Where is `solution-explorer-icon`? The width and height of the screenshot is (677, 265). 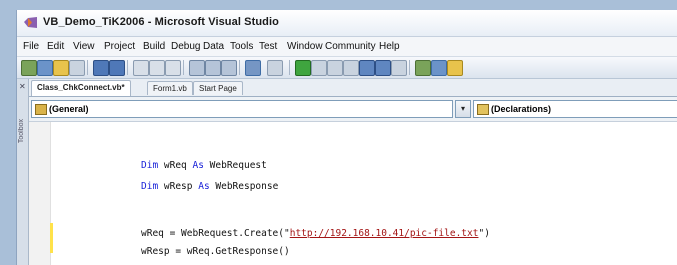
solution-explorer-icon is located at coordinates (383, 68).